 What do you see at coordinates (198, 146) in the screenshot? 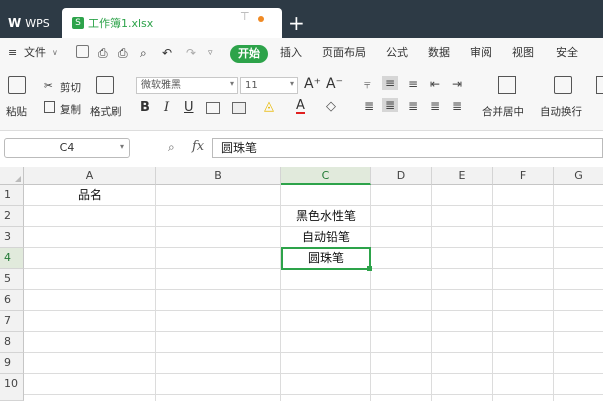
I see `fx-button: fx` at bounding box center [198, 146].